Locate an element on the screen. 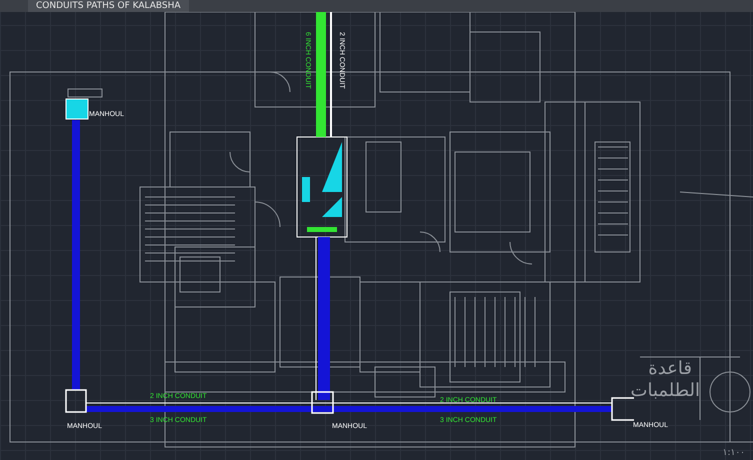 Image resolution: width=753 pixels, height=460 pixels. pump-base-label: الطلمبات is located at coordinates (665, 390).